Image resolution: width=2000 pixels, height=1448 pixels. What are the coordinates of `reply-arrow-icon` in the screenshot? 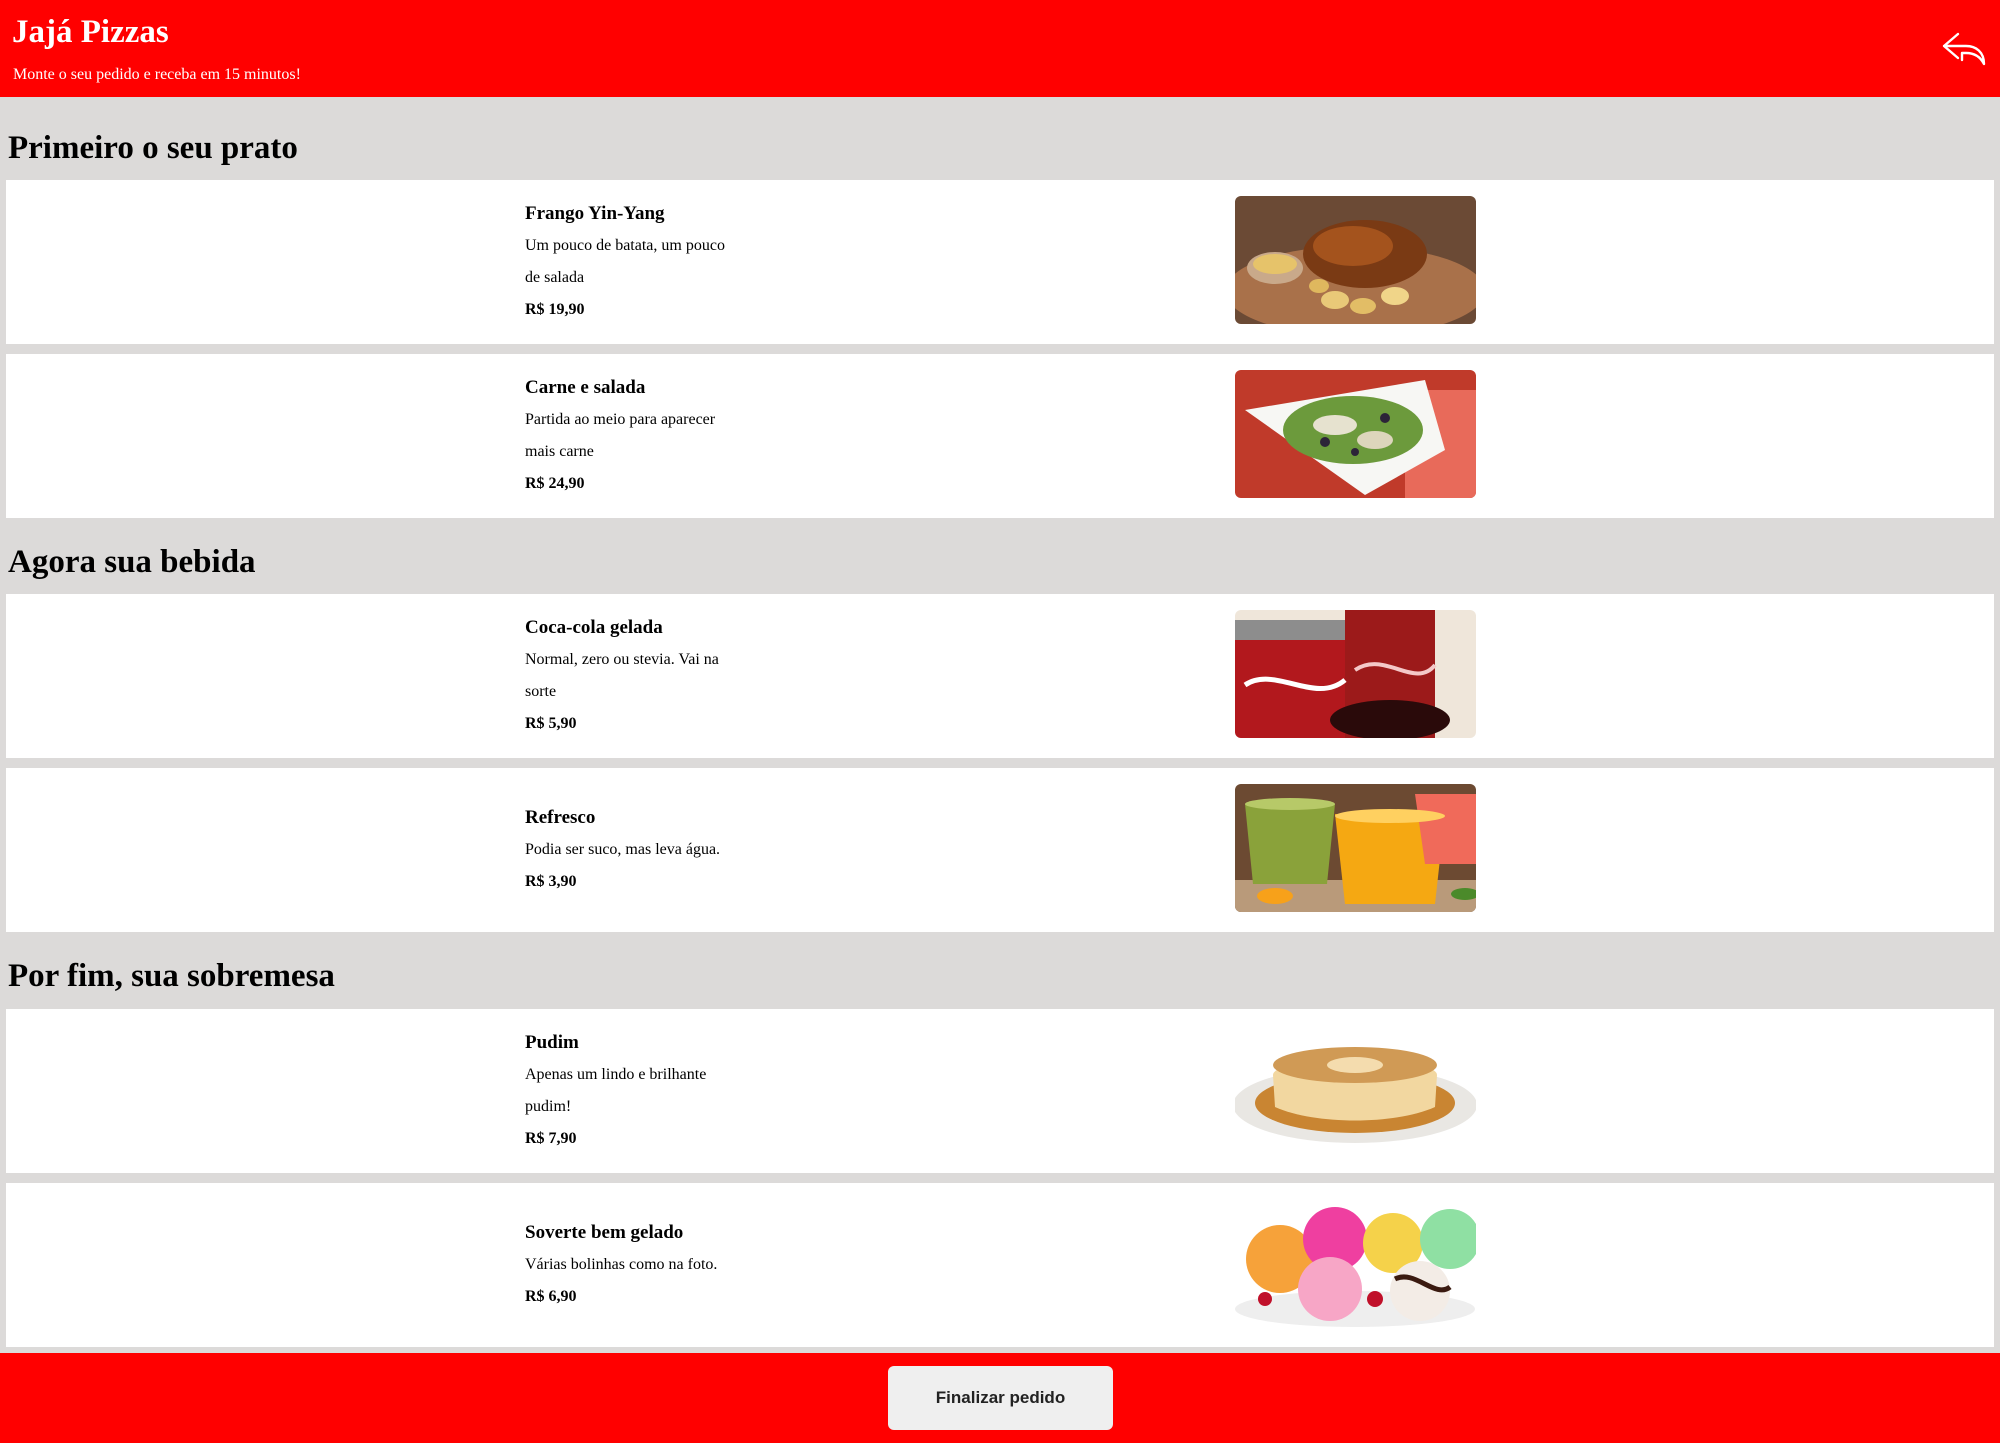 It's located at (1964, 49).